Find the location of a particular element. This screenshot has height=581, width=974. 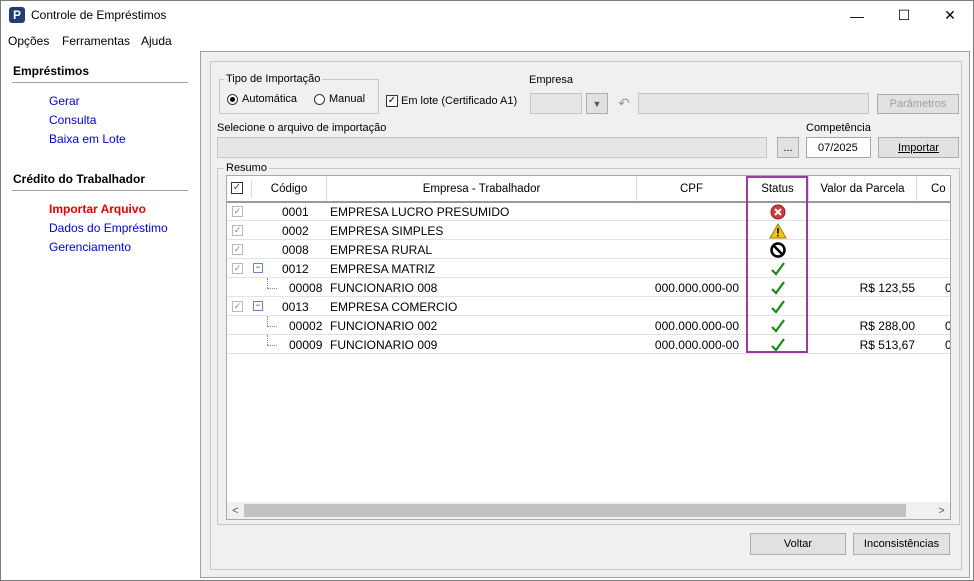

sidebar-item-importar-arquivo: Importar Arquivo is located at coordinates (97, 209).